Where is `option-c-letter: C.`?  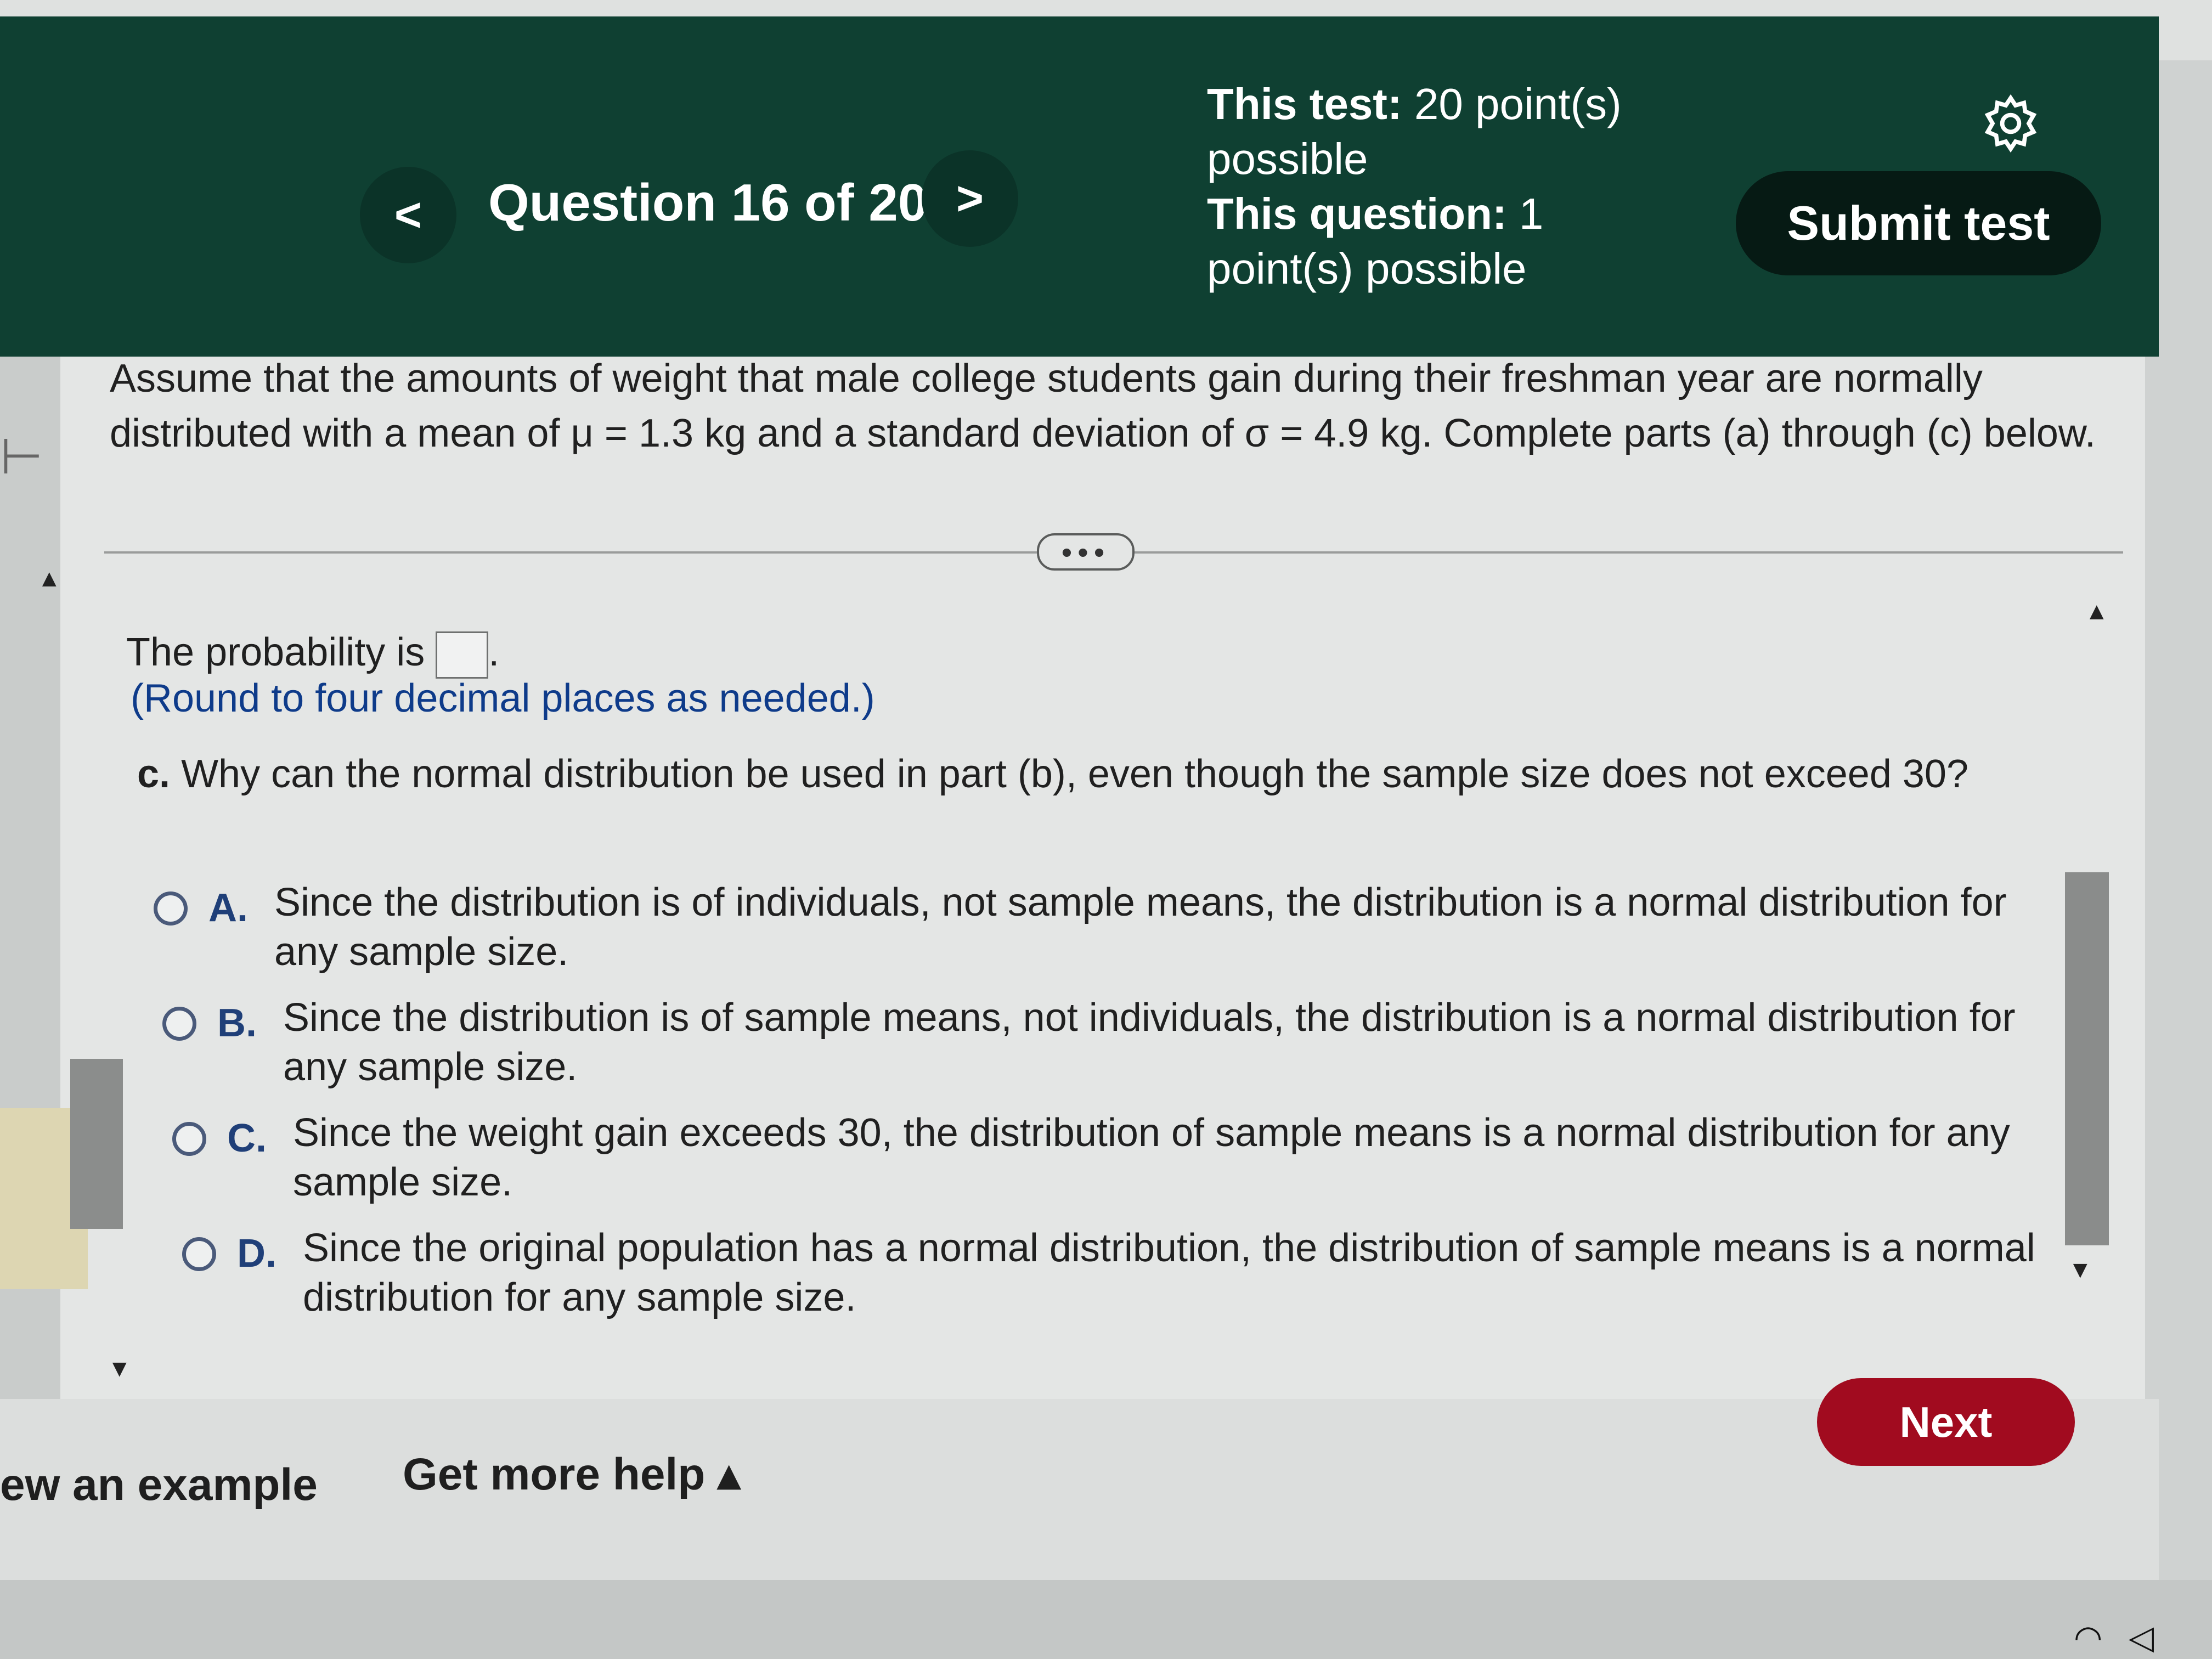
option-c-letter: C. is located at coordinates (247, 1138).